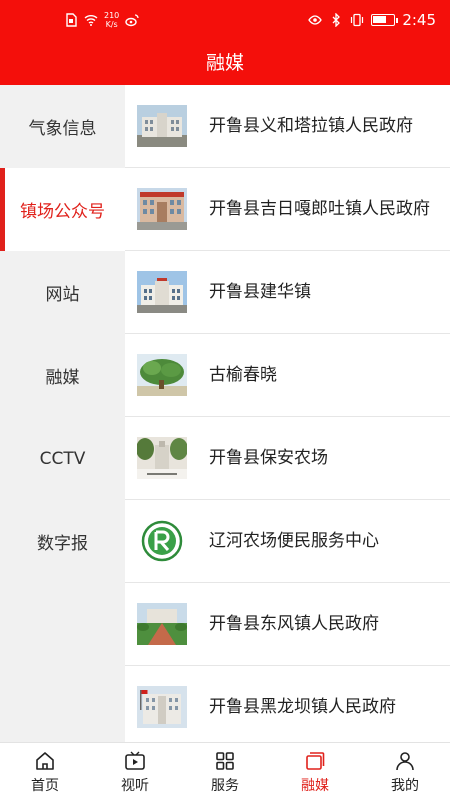 This screenshot has width=450, height=800. What do you see at coordinates (45, 761) in the screenshot?
I see `home-icon` at bounding box center [45, 761].